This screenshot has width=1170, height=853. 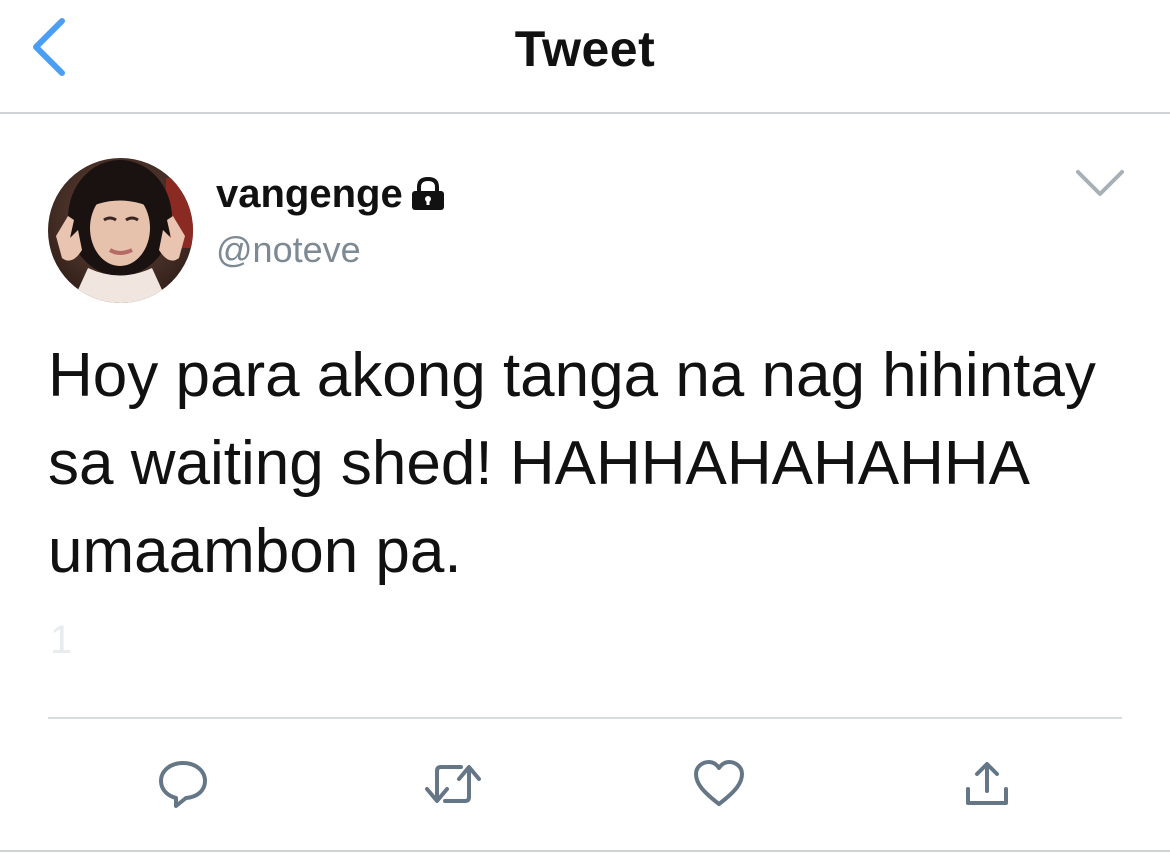 I want to click on reply-icon, so click(x=183, y=786).